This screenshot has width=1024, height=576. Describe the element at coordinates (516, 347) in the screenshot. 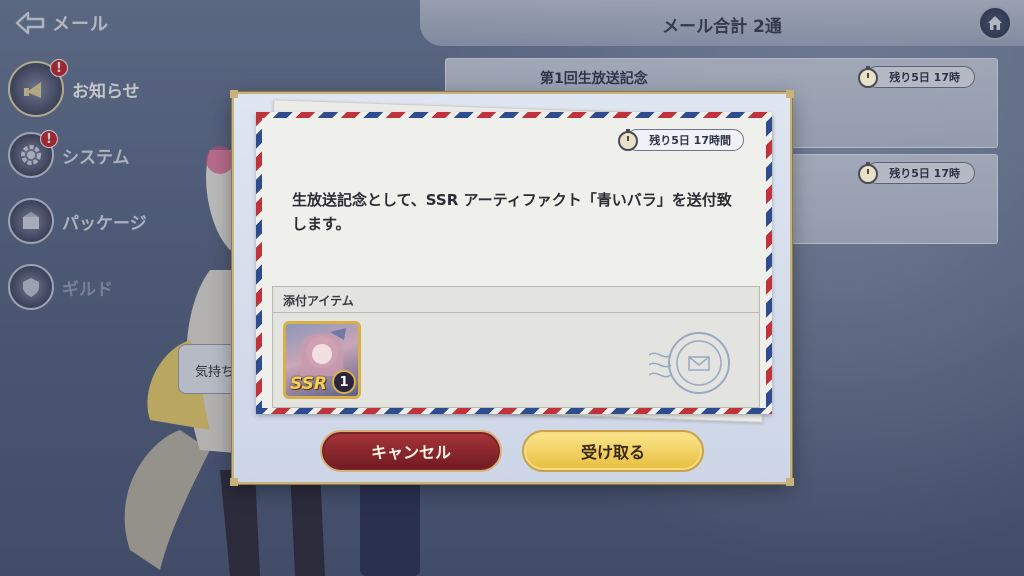

I see `attachment-box: 添付アイテム SSR 1` at that location.